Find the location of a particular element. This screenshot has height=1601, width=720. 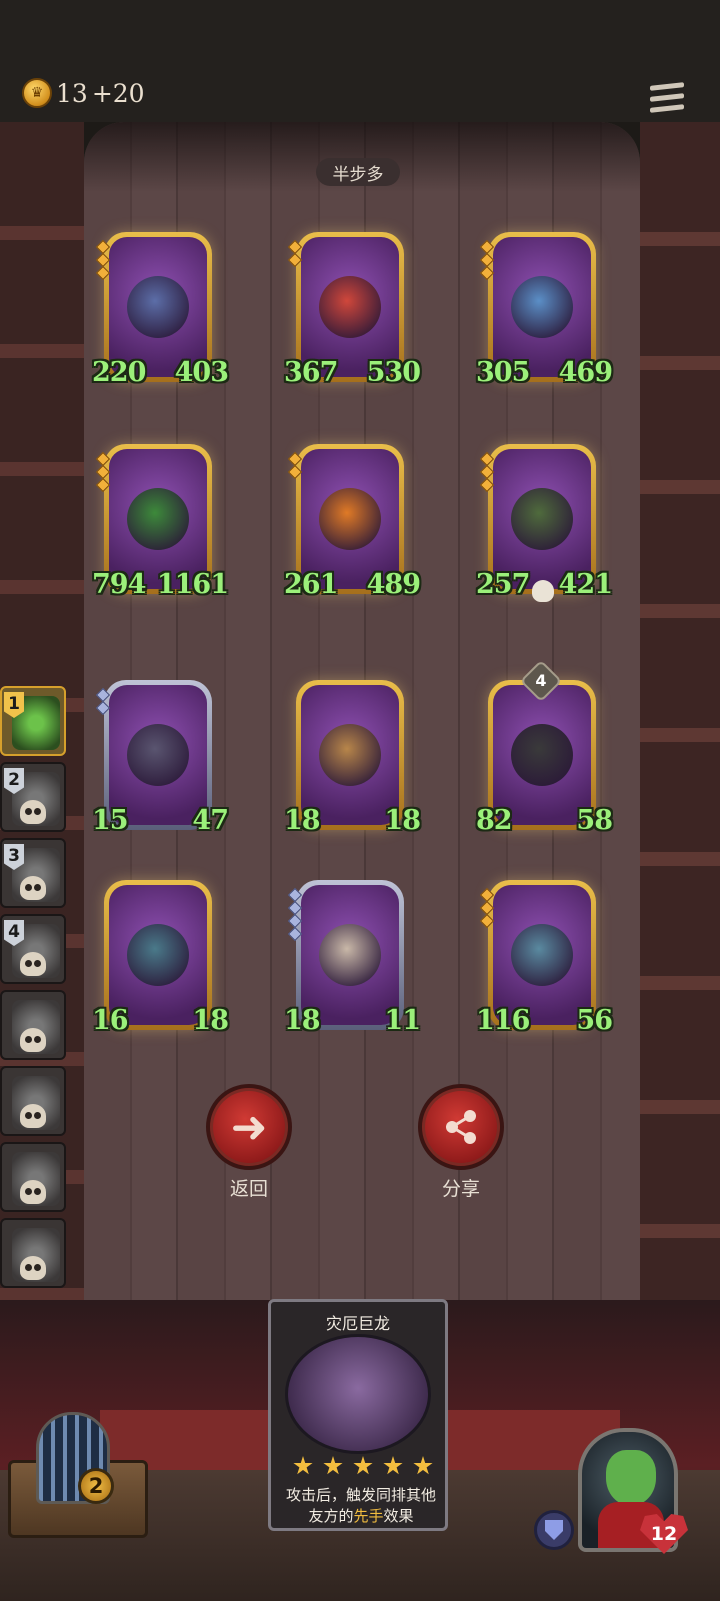

health-value: 403 is located at coordinates (201, 372).